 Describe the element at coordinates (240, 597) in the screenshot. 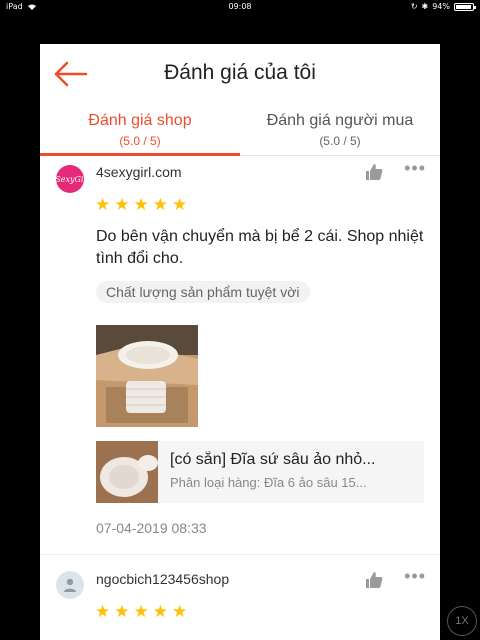

I see `review-item: ngocbich123456shop ••• ★ ★ ★ ★ ★` at that location.